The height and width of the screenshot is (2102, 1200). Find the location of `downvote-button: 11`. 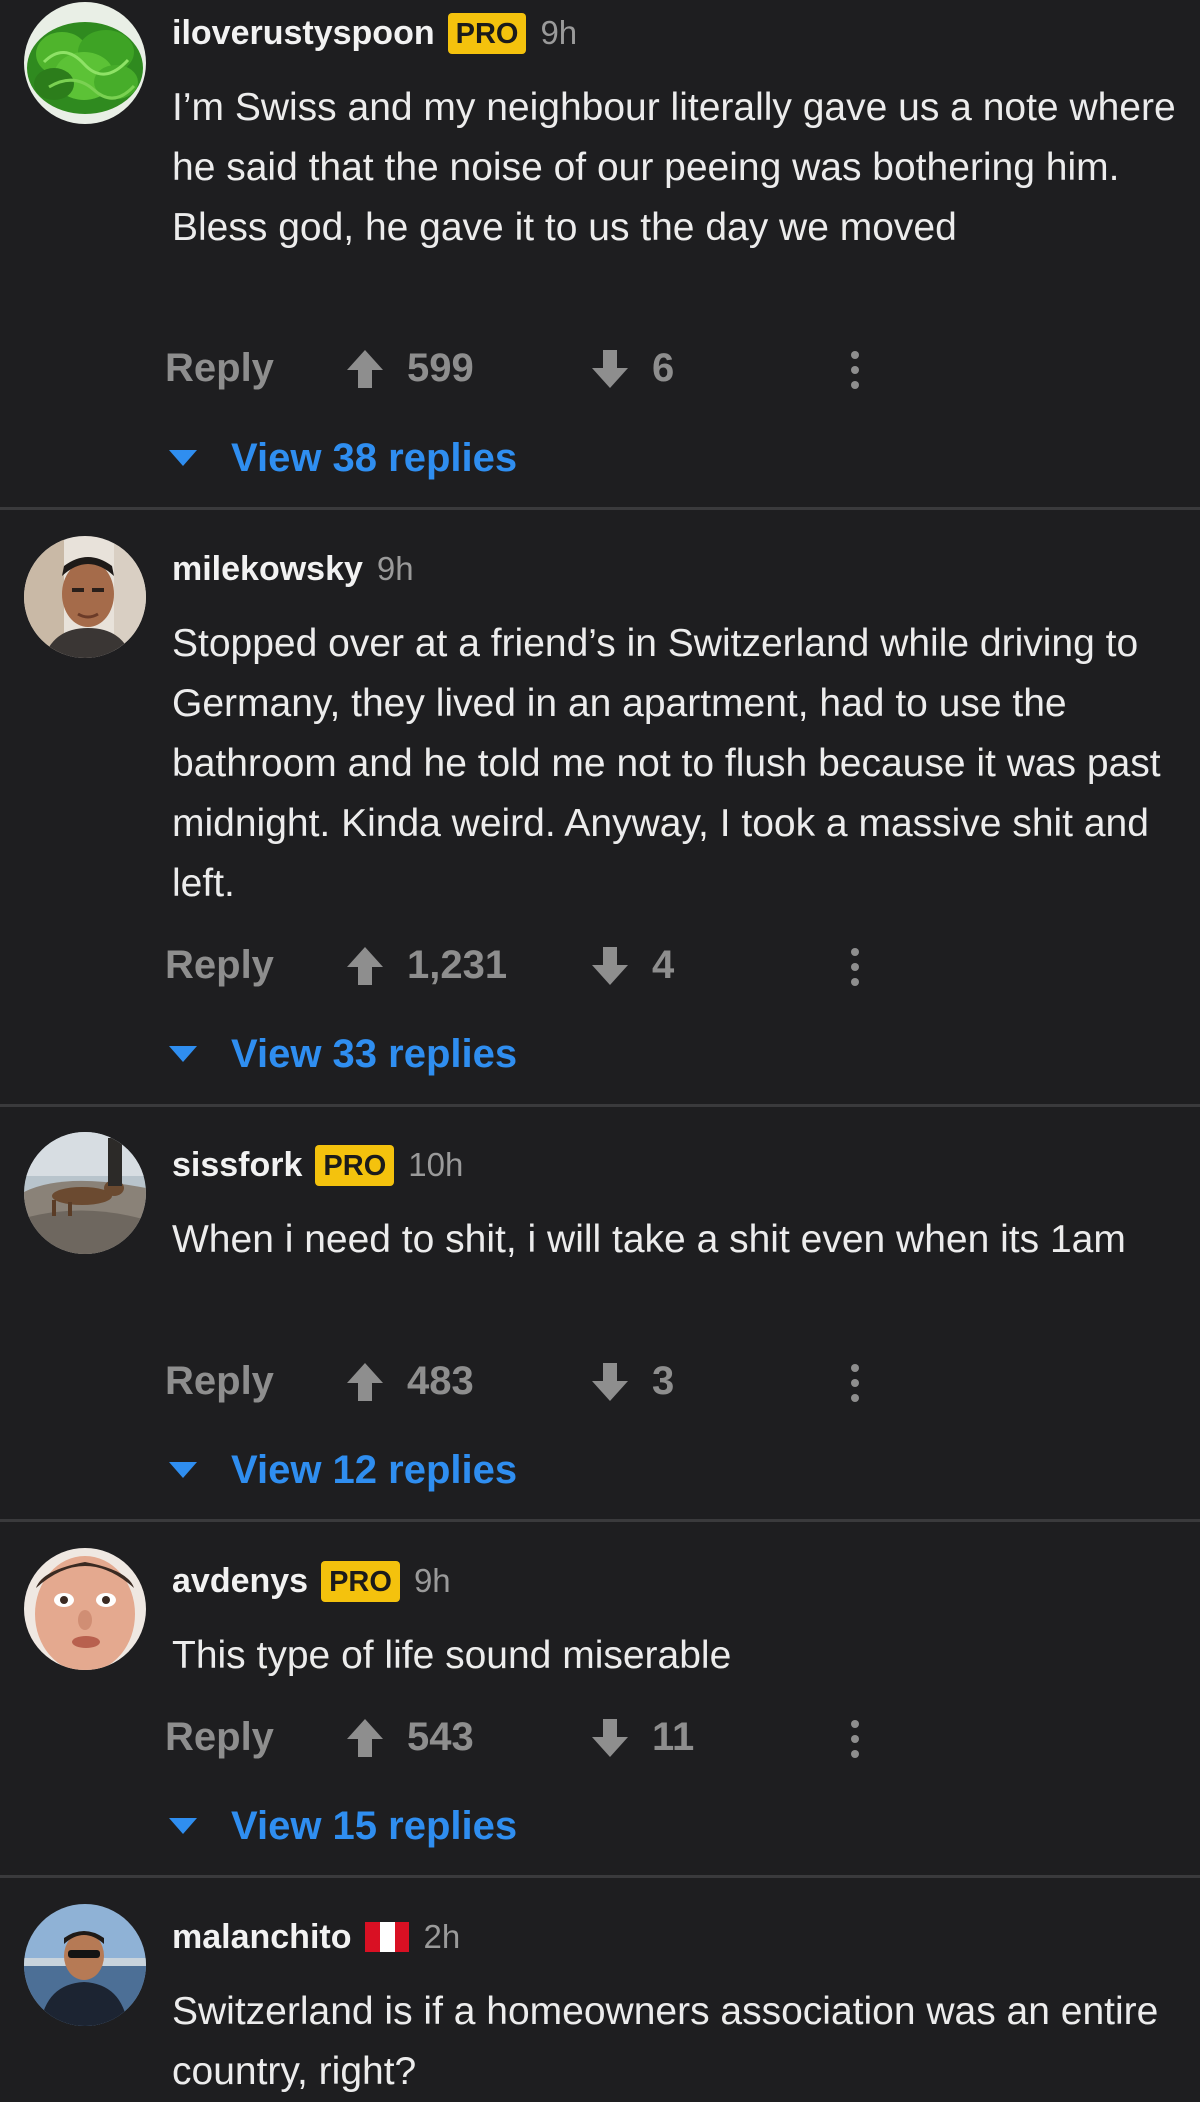

downvote-button: 11 is located at coordinates (642, 1737).